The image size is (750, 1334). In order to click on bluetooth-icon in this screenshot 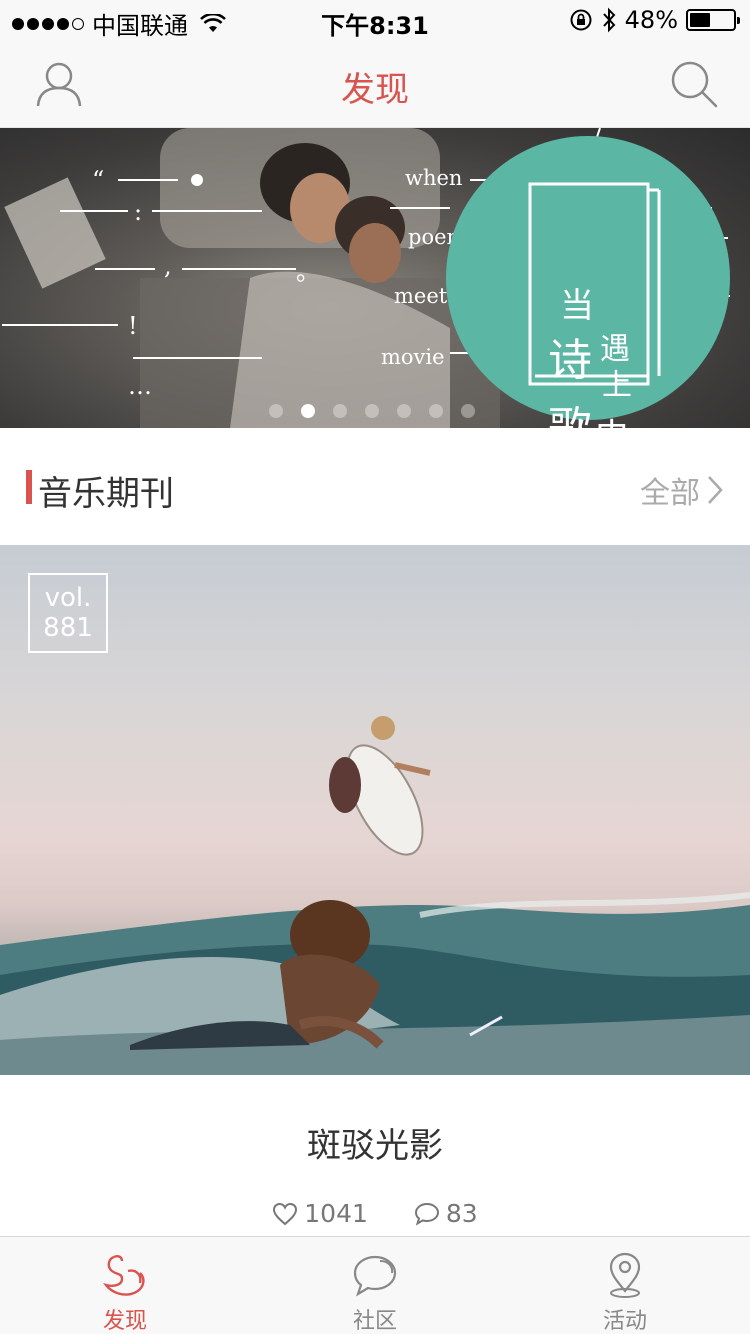, I will do `click(609, 20)`.